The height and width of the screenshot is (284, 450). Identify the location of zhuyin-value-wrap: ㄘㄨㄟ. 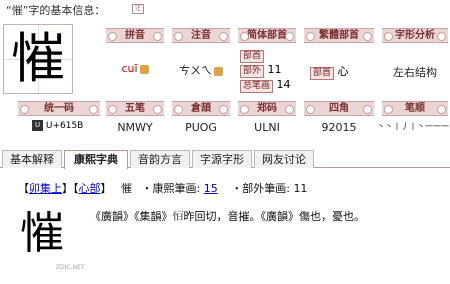
(201, 70).